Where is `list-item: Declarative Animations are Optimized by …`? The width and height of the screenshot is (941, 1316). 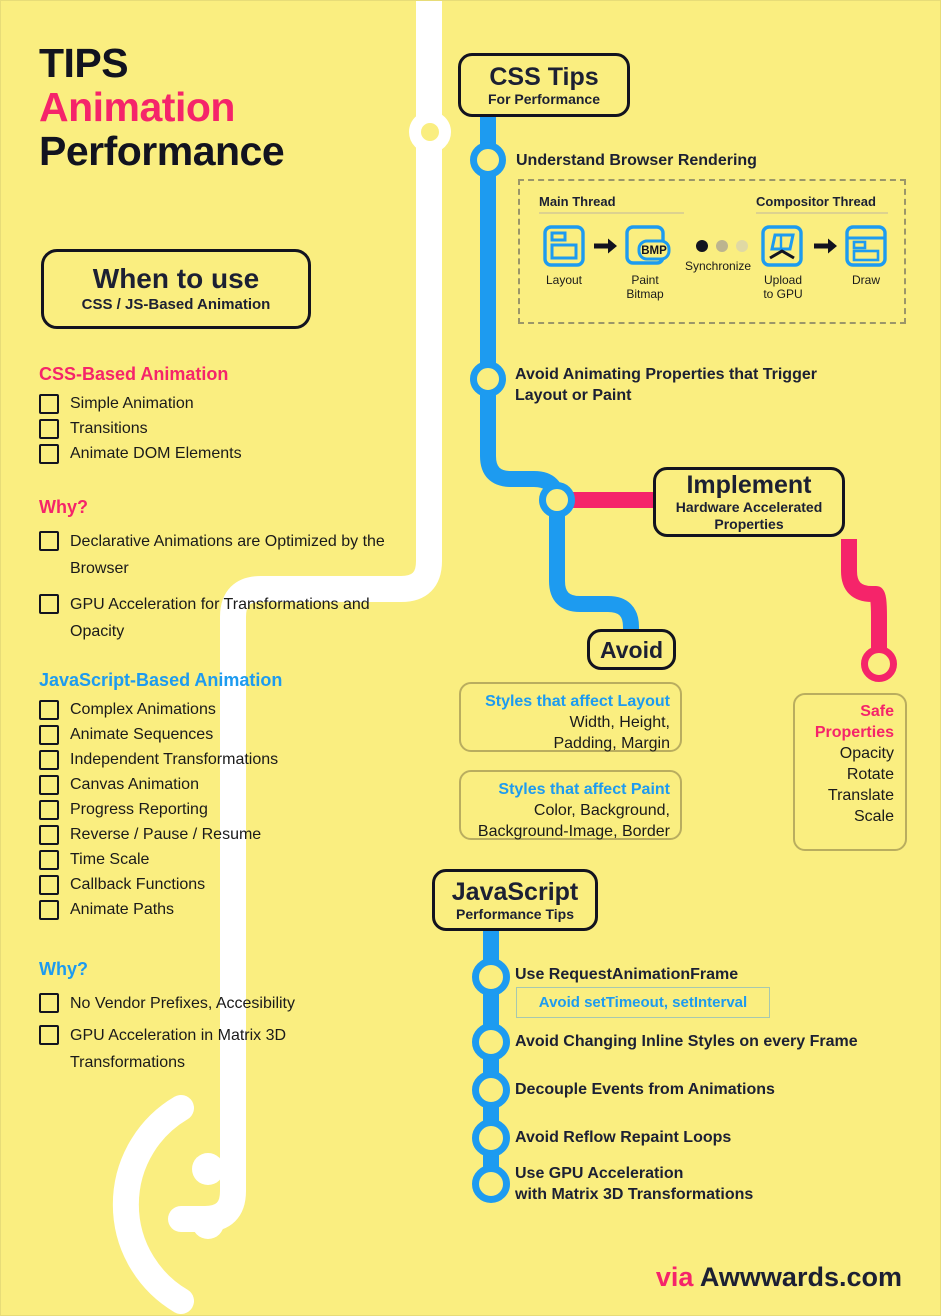 list-item: Declarative Animations are Optimized by … is located at coordinates (214, 555).